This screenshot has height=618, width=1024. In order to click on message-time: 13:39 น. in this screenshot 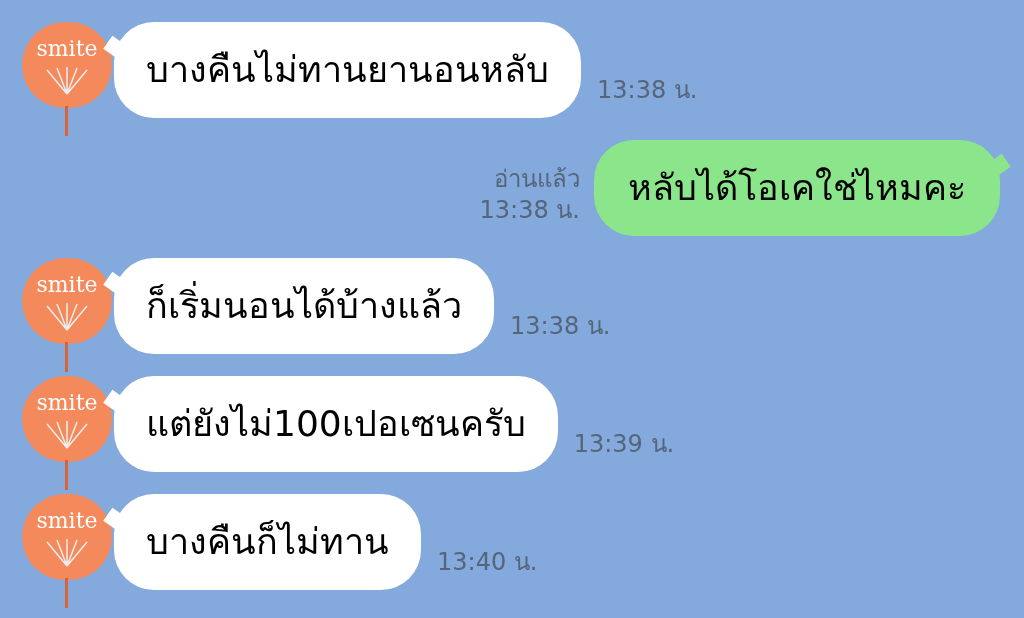, I will do `click(624, 444)`.